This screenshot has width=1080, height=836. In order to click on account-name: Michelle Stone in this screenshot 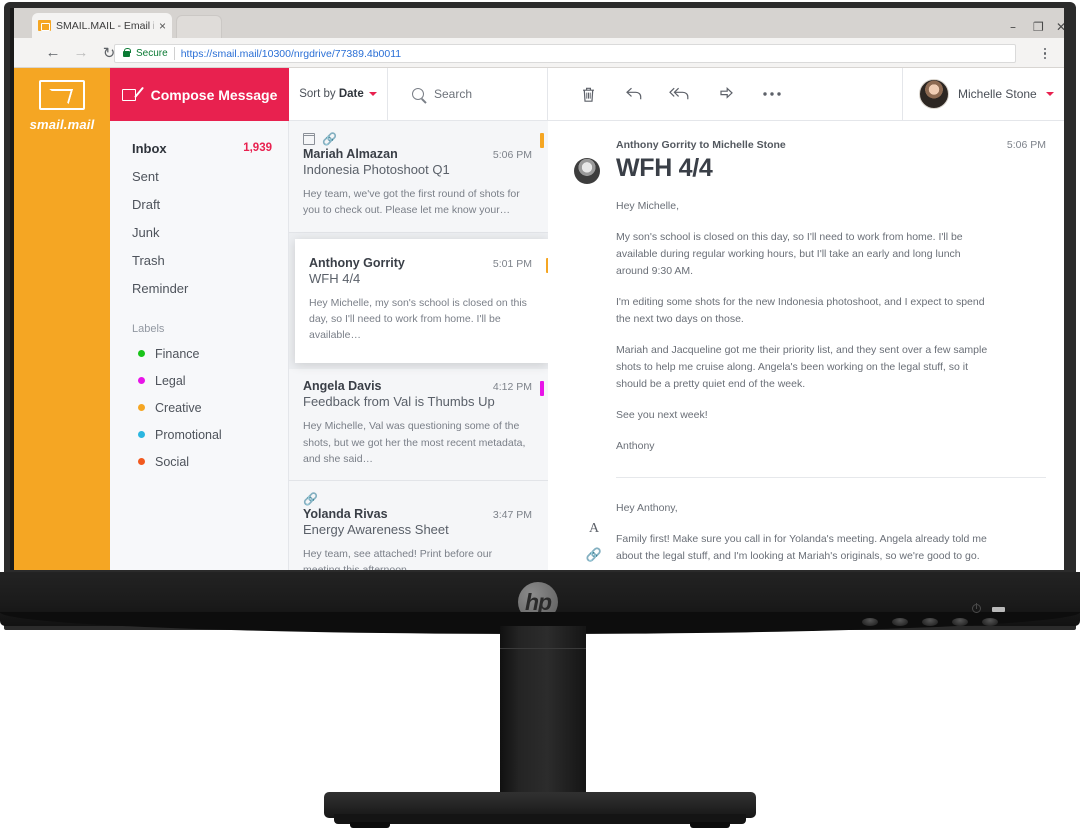, I will do `click(997, 94)`.